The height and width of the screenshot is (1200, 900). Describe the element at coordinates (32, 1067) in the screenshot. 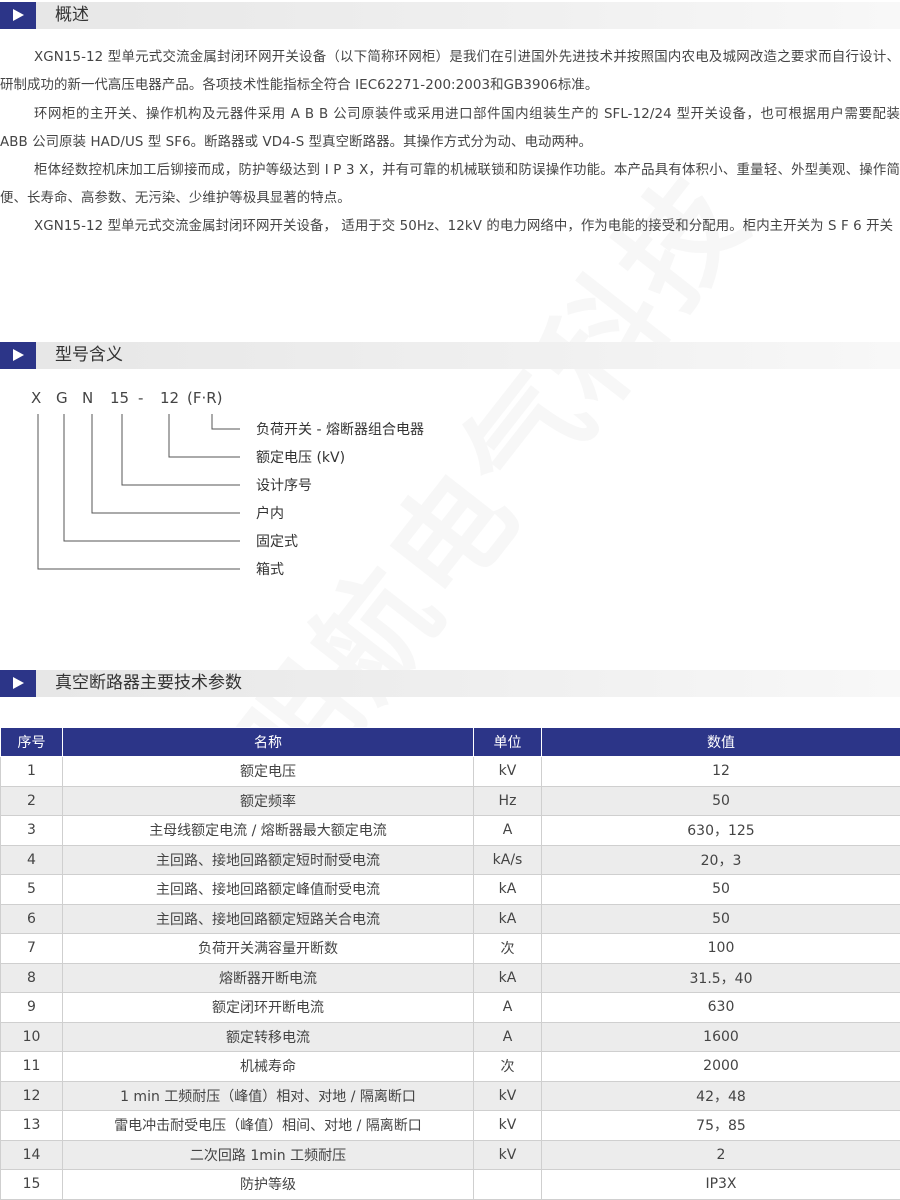

I see `row-number: 11` at that location.